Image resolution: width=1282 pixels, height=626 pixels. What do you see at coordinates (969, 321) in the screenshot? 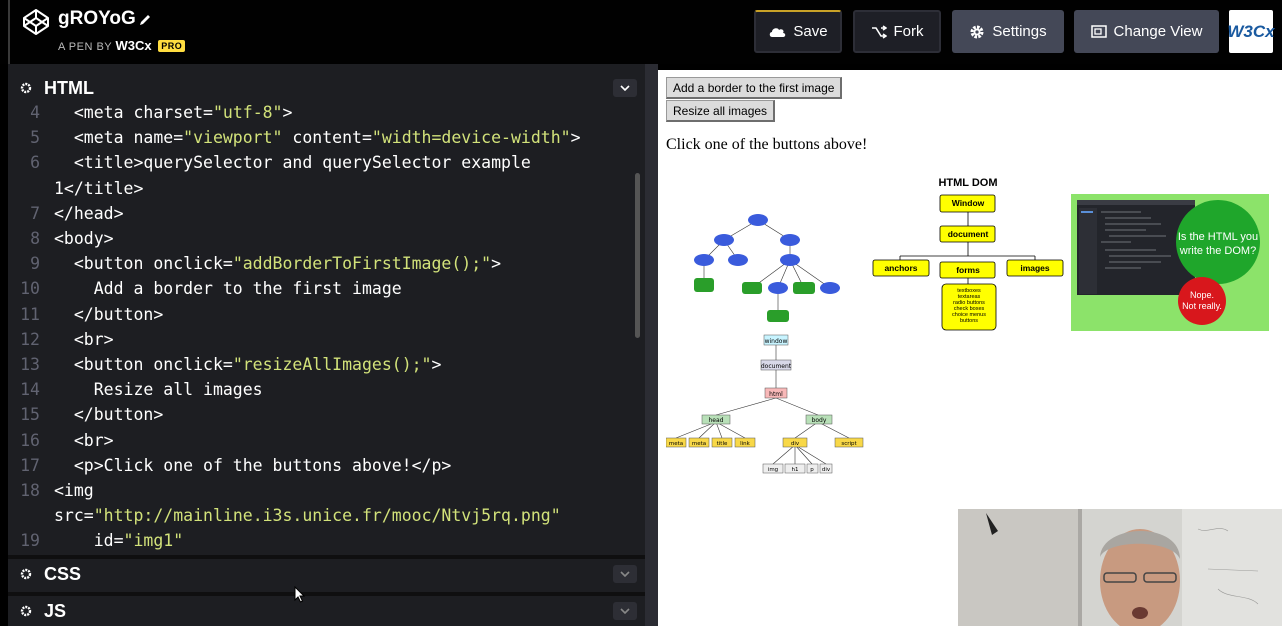
I see `dom-form-item: buttons` at bounding box center [969, 321].